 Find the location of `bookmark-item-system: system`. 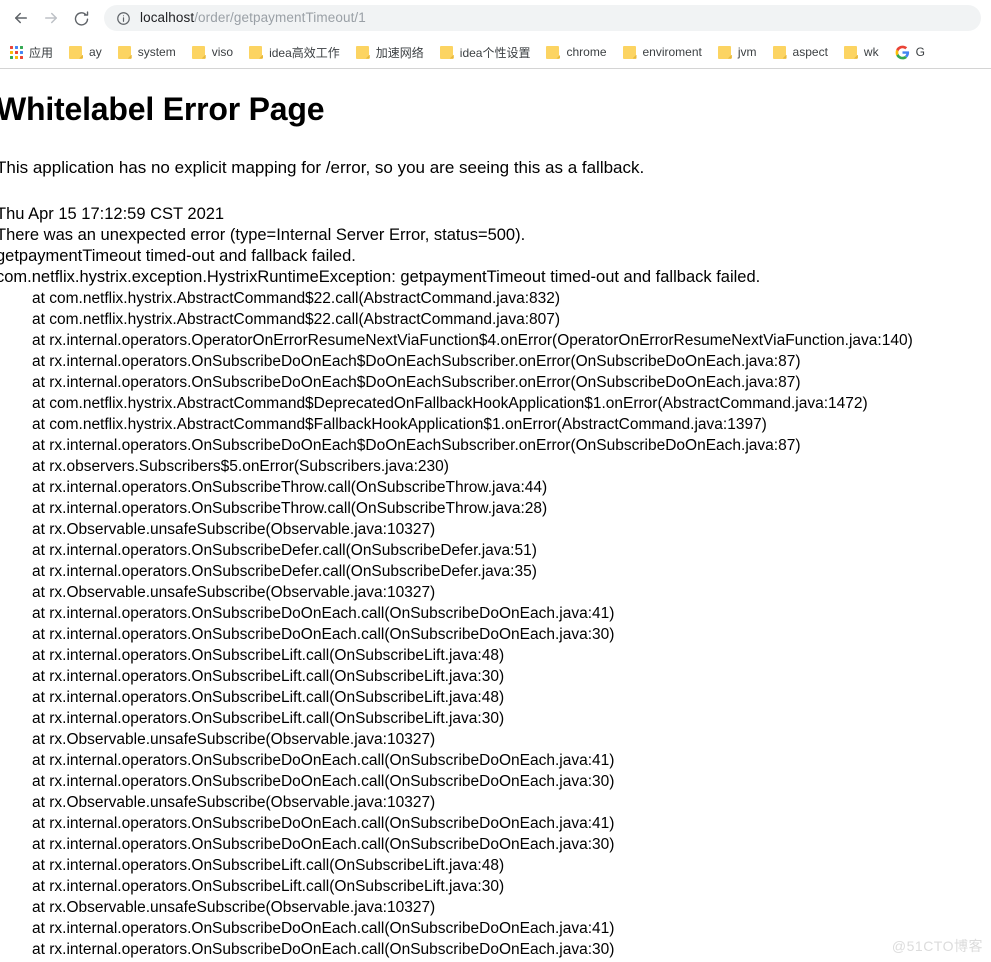

bookmark-item-system: system is located at coordinates (147, 52).